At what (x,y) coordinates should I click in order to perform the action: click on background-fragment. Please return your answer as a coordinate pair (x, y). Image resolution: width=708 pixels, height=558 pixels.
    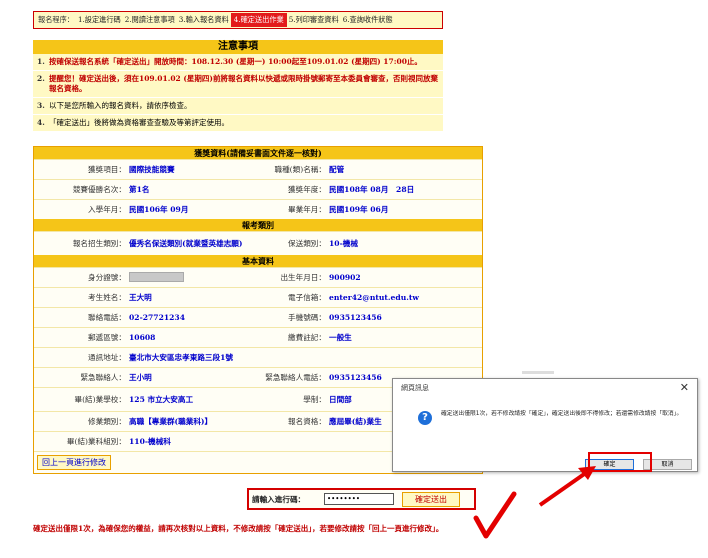
    Looking at the image, I should click on (538, 372).